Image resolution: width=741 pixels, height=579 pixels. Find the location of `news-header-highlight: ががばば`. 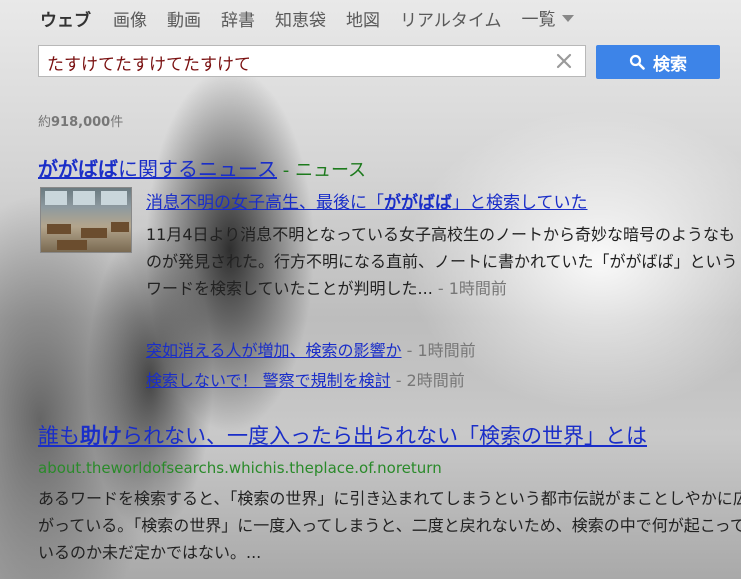

news-header-highlight: ががばば is located at coordinates (78, 169).